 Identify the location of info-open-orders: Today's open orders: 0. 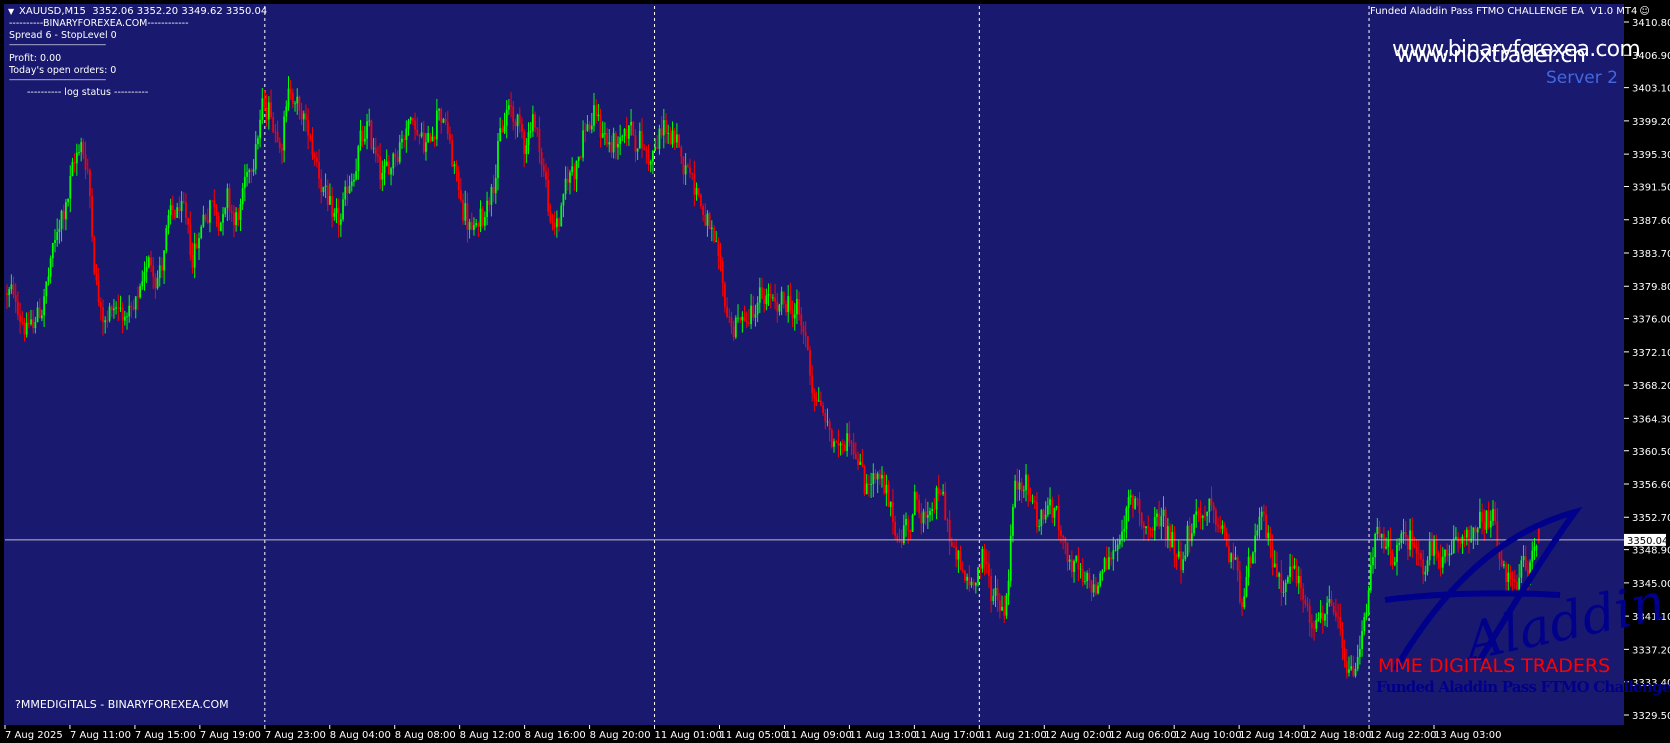
(63, 70).